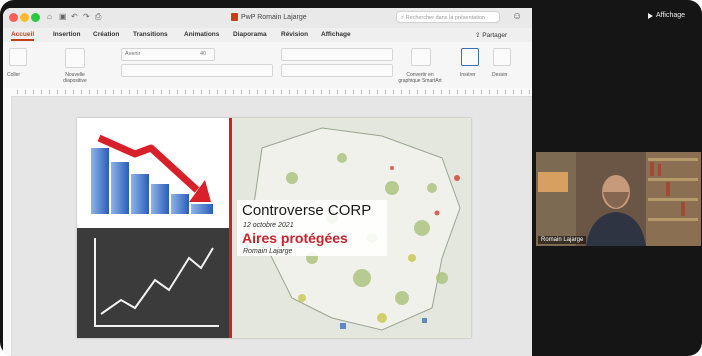  Describe the element at coordinates (153, 173) in the screenshot. I see `declining-bar-chart-image` at that location.